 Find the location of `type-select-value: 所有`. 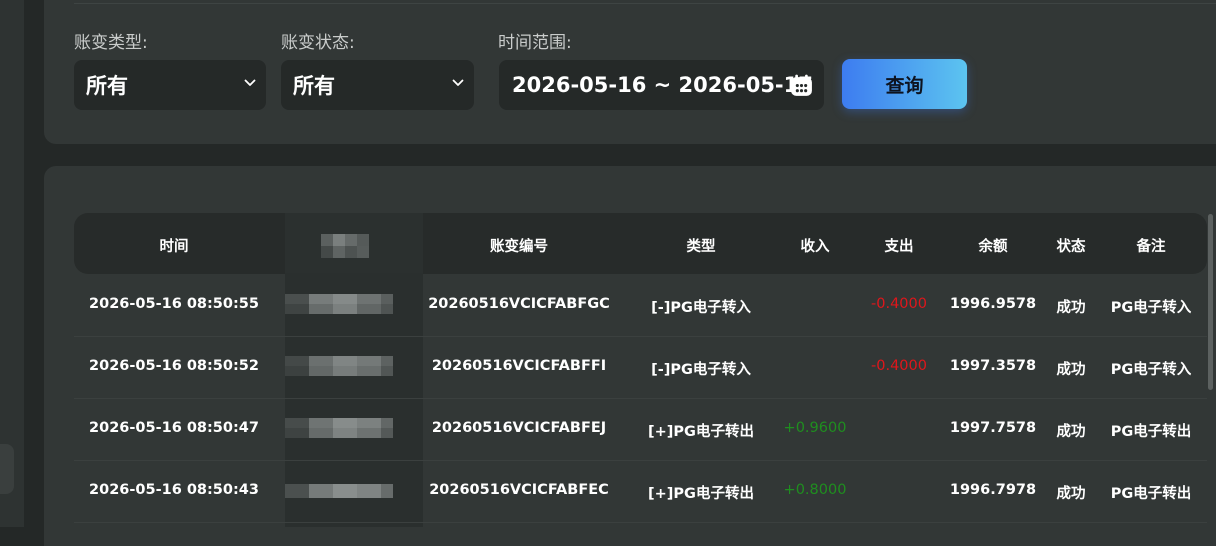

type-select-value: 所有 is located at coordinates (107, 86).